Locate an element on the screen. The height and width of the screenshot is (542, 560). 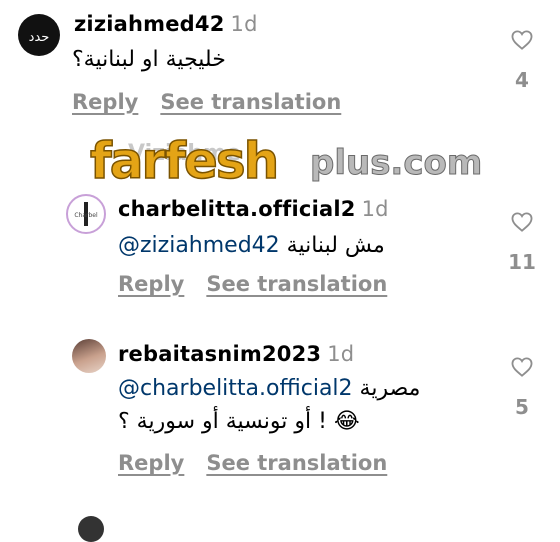
like-control: 5 is located at coordinates (522, 388).